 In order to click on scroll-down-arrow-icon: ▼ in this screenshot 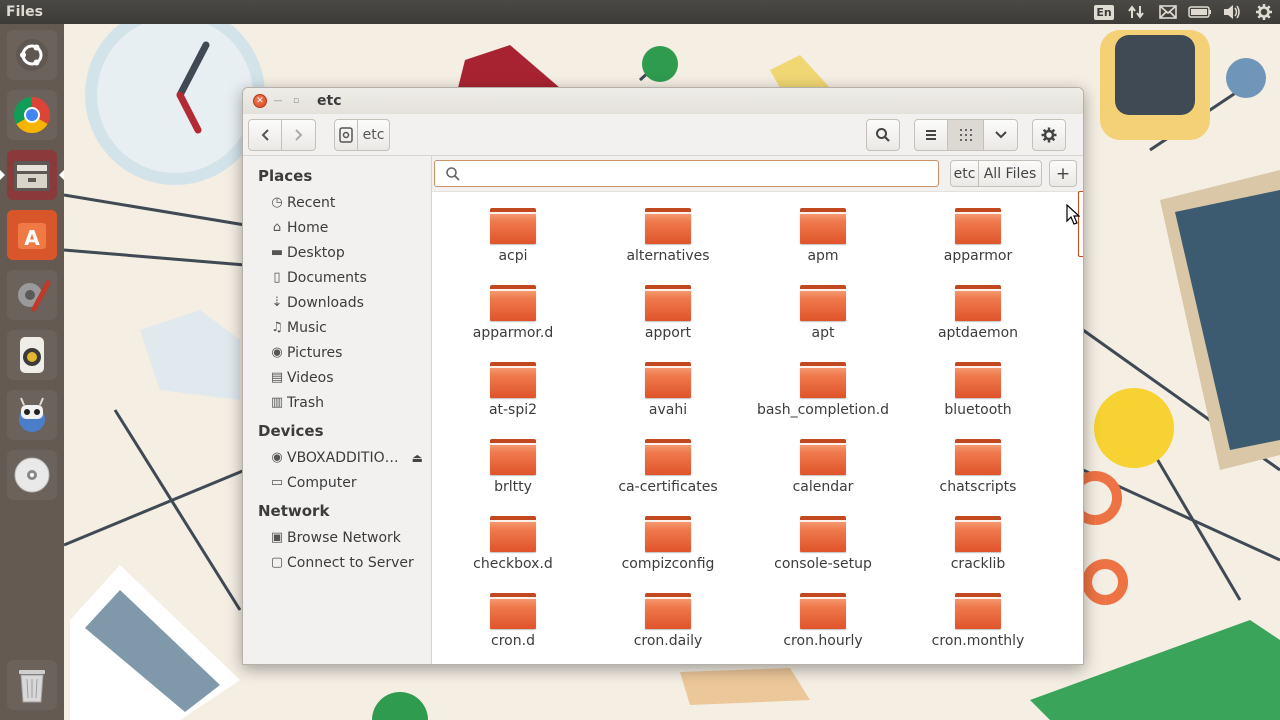, I will do `click(1083, 250)`.